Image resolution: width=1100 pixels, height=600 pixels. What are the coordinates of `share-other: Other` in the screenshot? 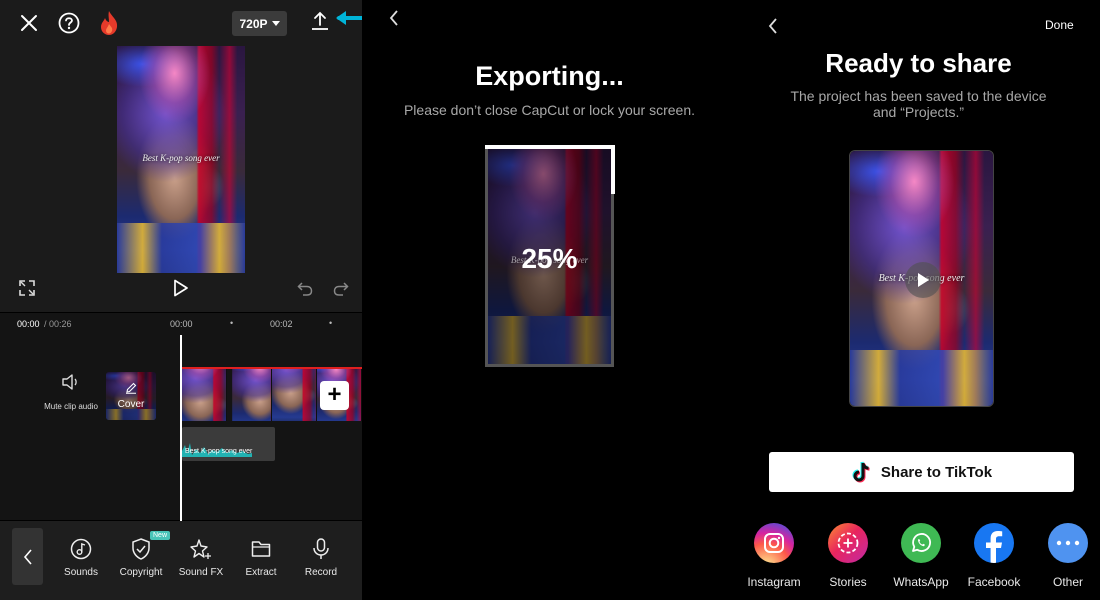 It's located at (1066, 556).